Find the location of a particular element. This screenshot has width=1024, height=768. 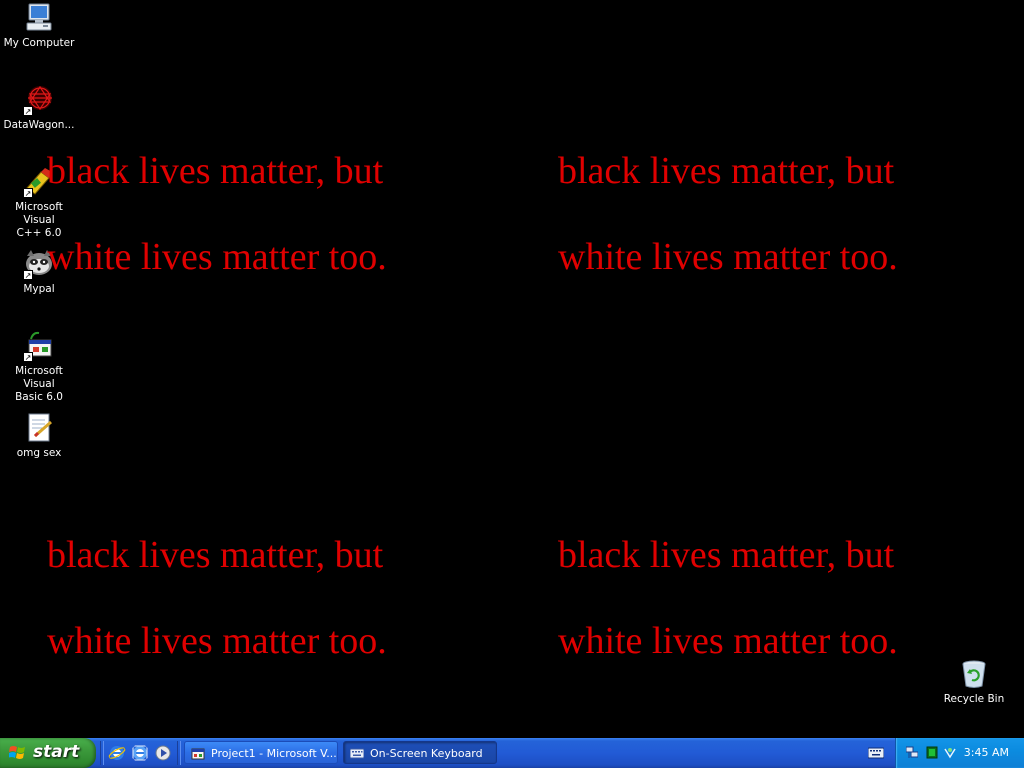

desktop-icon-text-file: omg sex is located at coordinates (39, 436).